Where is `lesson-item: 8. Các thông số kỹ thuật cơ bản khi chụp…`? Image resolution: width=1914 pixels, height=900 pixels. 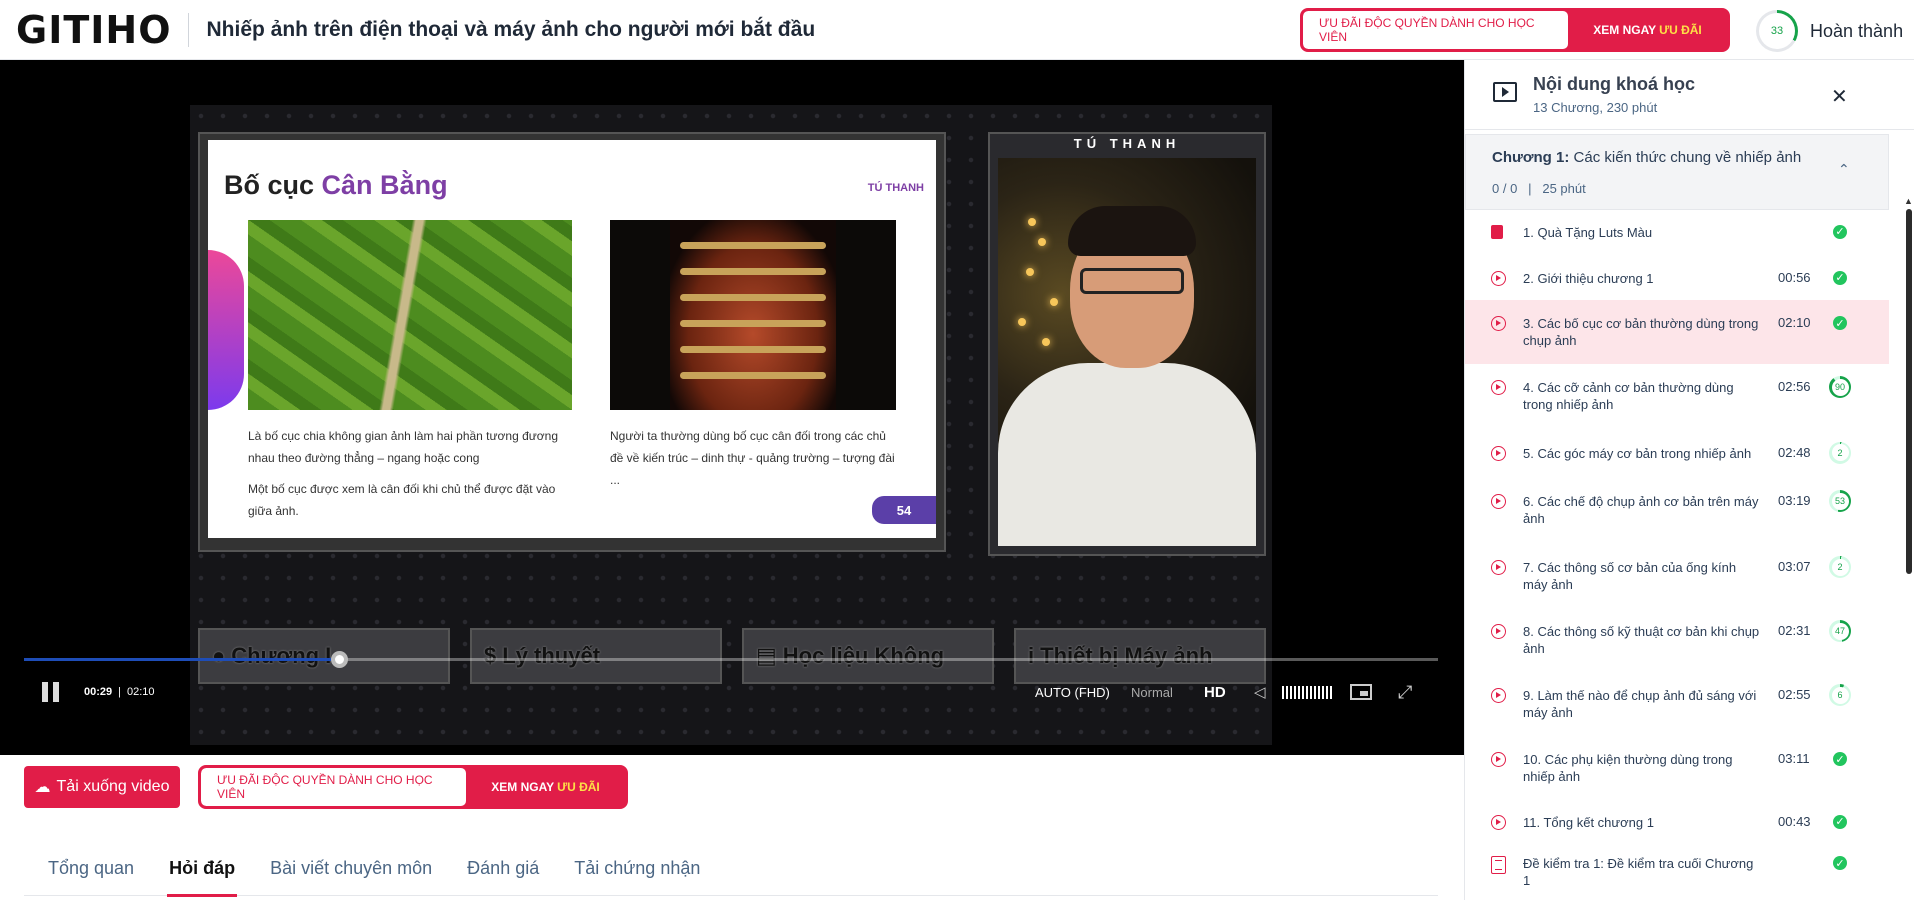 lesson-item: 8. Các thông số kỹ thuật cơ bản khi chụp… is located at coordinates (1677, 640).